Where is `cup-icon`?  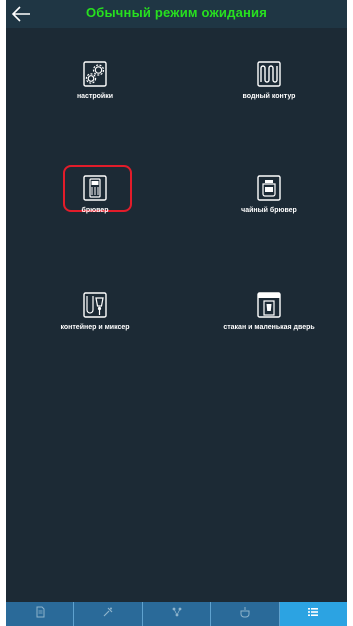
cup-icon is located at coordinates (245, 612).